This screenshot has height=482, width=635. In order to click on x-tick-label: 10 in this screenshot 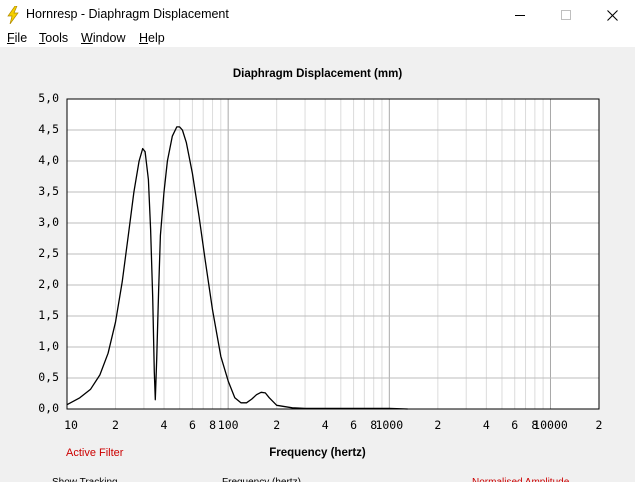, I will do `click(71, 425)`.